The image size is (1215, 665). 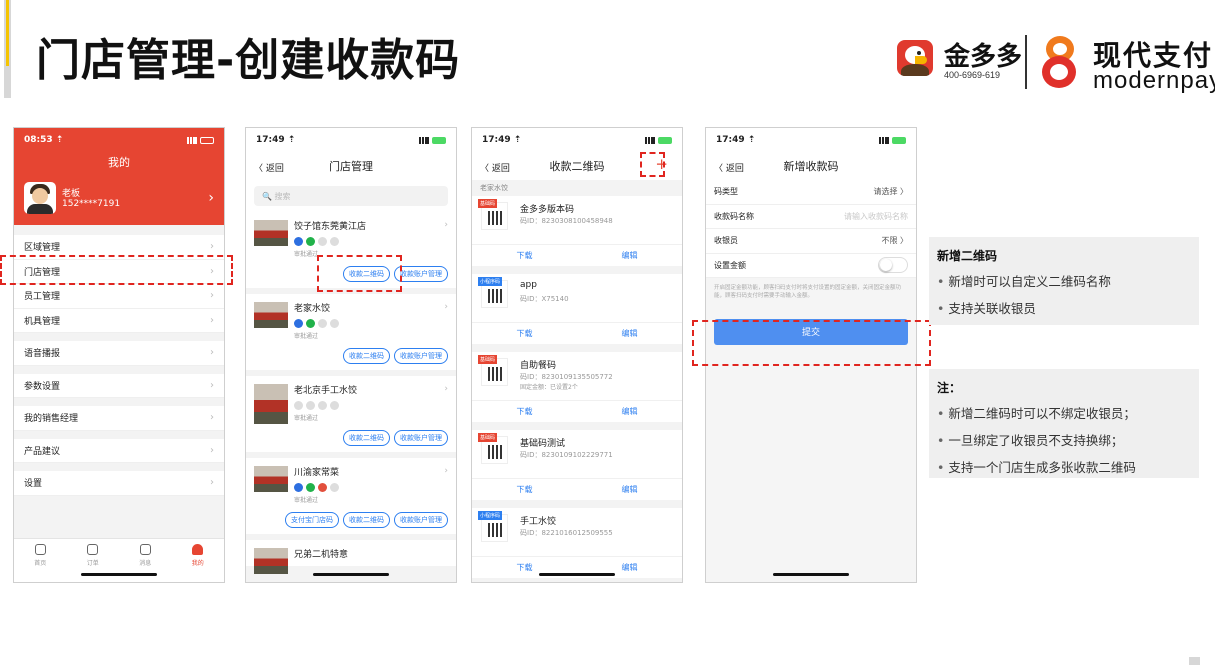 What do you see at coordinates (145, 563) in the screenshot?
I see `tab-messages: 消息` at bounding box center [145, 563].